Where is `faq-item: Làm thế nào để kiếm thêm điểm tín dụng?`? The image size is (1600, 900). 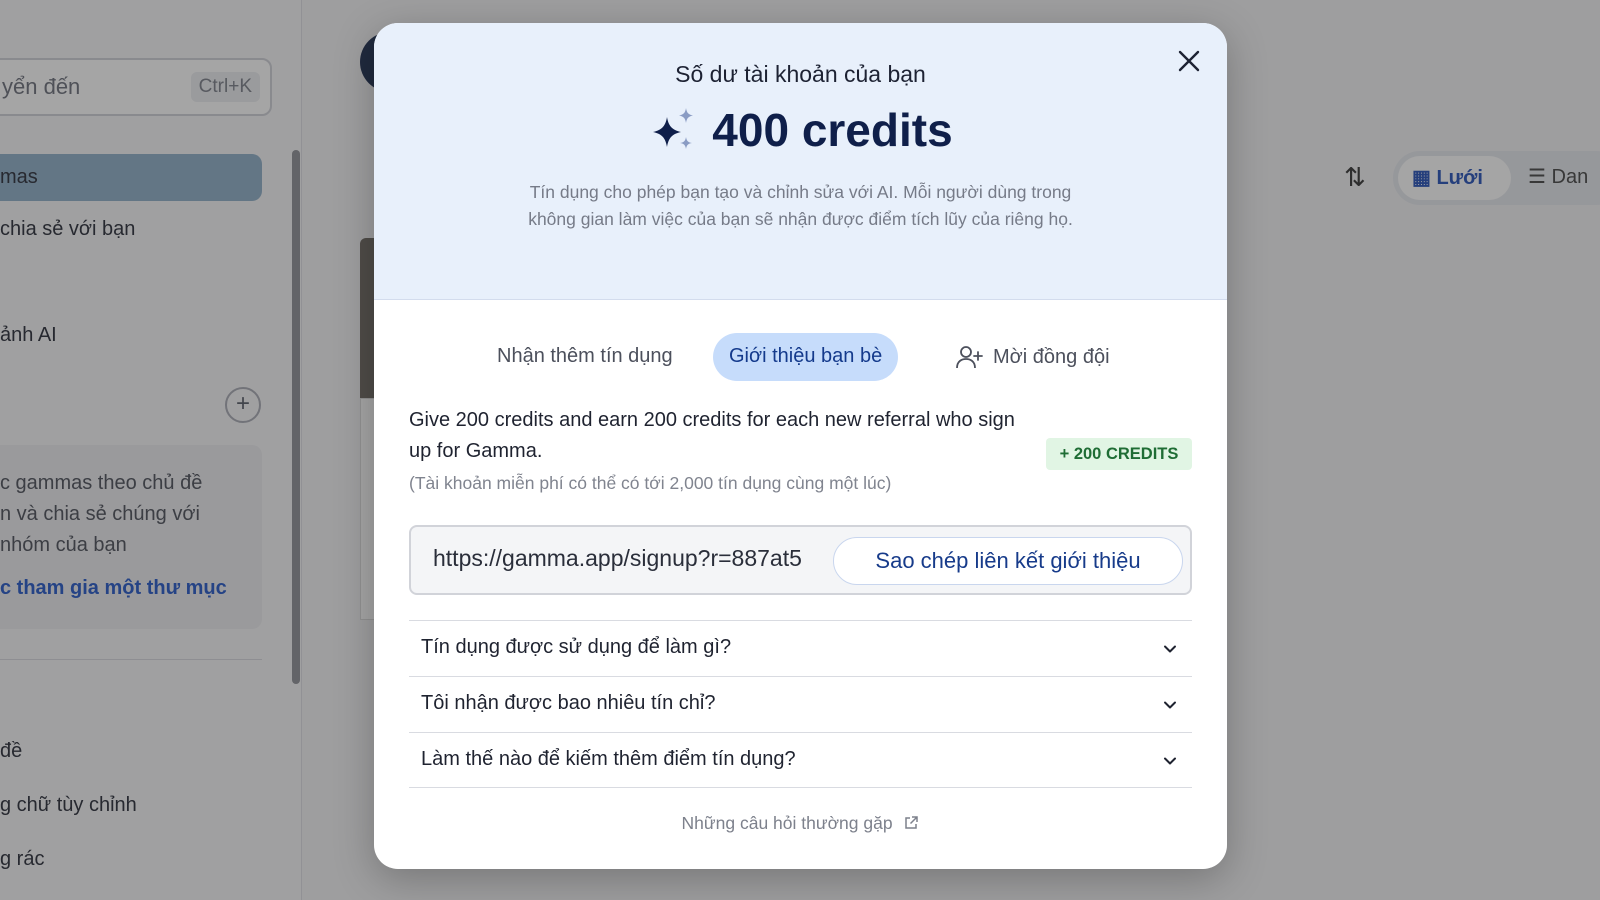 faq-item: Làm thế nào để kiếm thêm điểm tín dụng? is located at coordinates (800, 760).